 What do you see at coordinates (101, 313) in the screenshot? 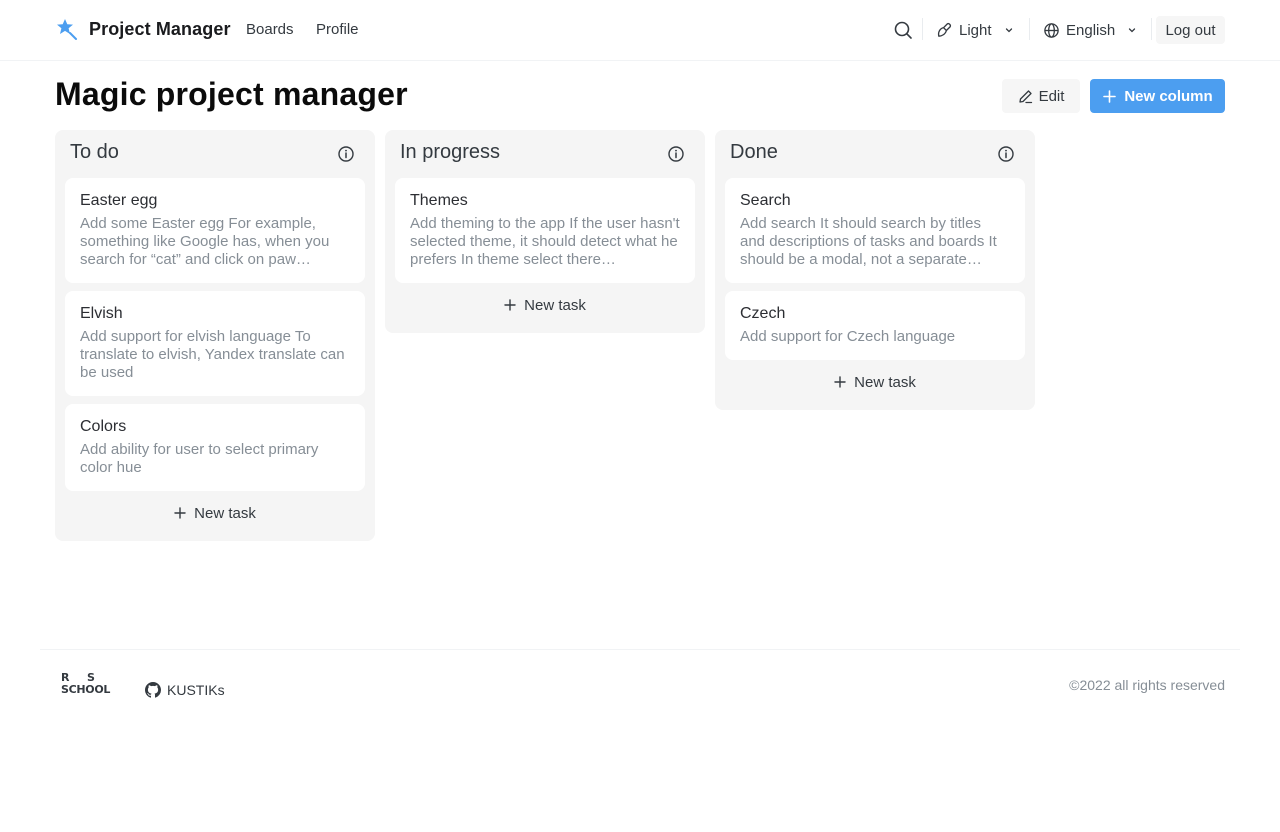
I see `task-title: Elvish` at bounding box center [101, 313].